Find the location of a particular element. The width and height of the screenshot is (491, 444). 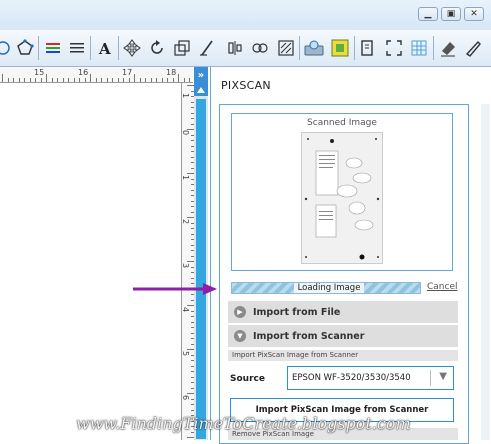

close-icon: ✕ is located at coordinates (474, 14).